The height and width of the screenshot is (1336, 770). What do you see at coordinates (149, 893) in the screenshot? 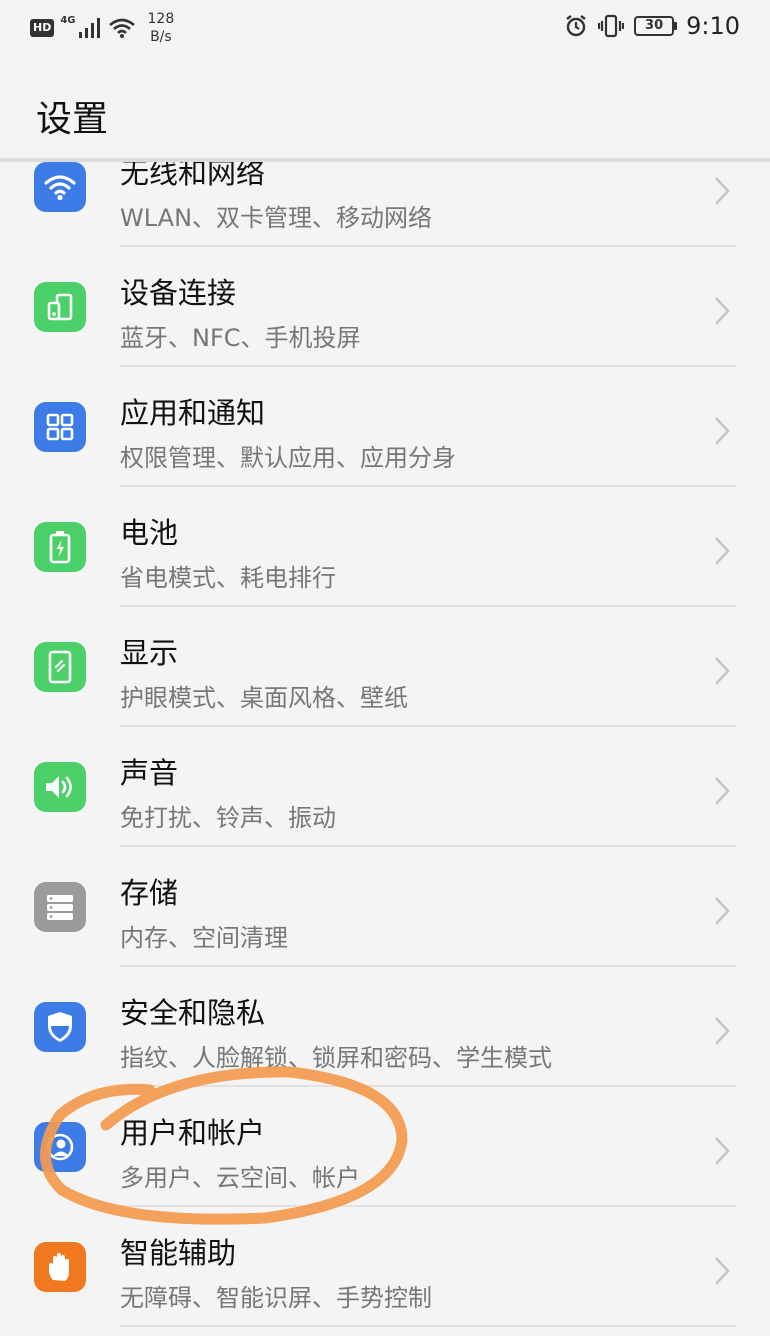
I see `item-title: 存储` at bounding box center [149, 893].